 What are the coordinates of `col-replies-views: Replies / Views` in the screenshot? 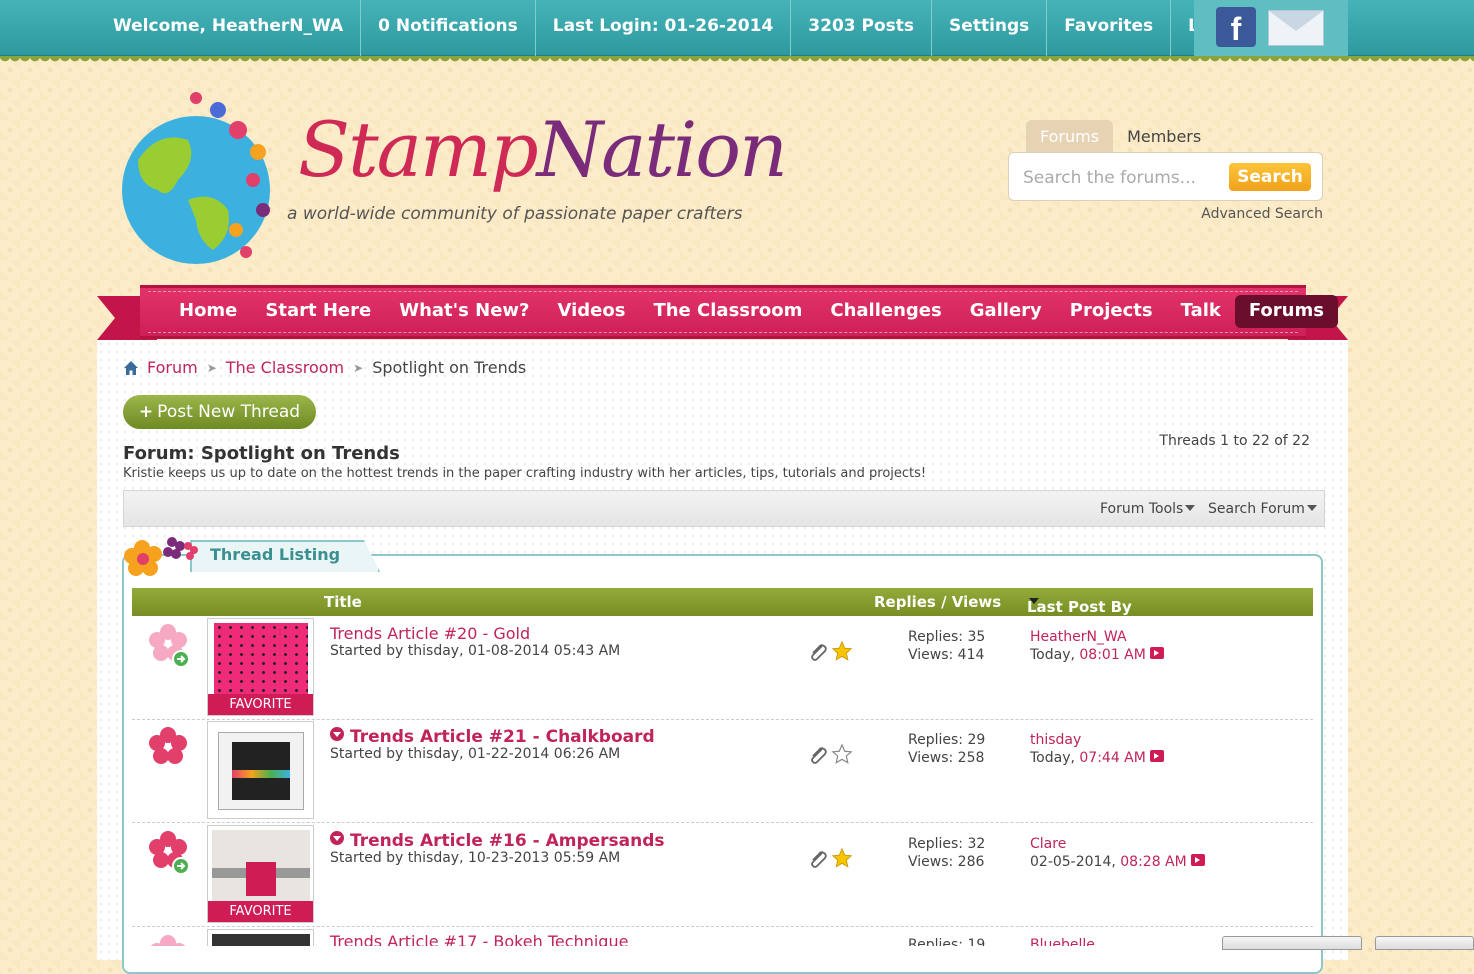 It's located at (937, 602).